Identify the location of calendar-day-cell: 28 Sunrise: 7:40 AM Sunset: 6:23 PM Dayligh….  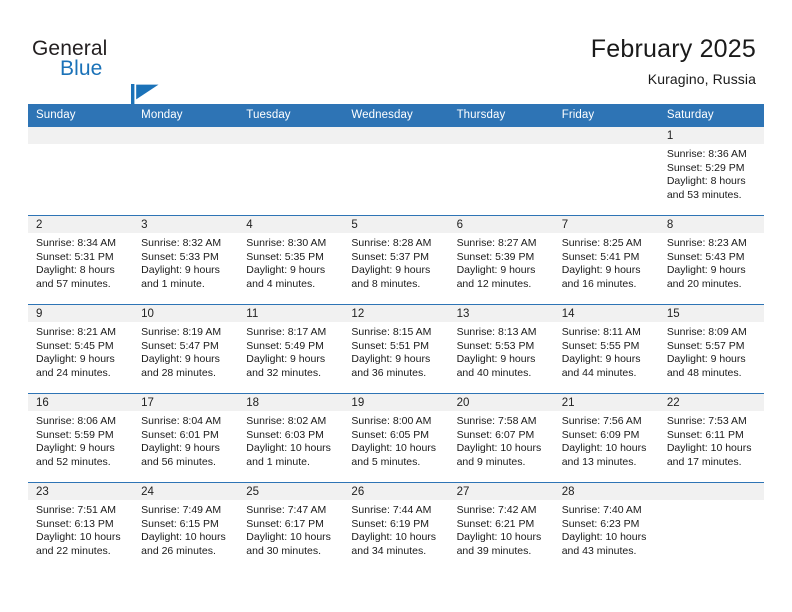
(606, 526).